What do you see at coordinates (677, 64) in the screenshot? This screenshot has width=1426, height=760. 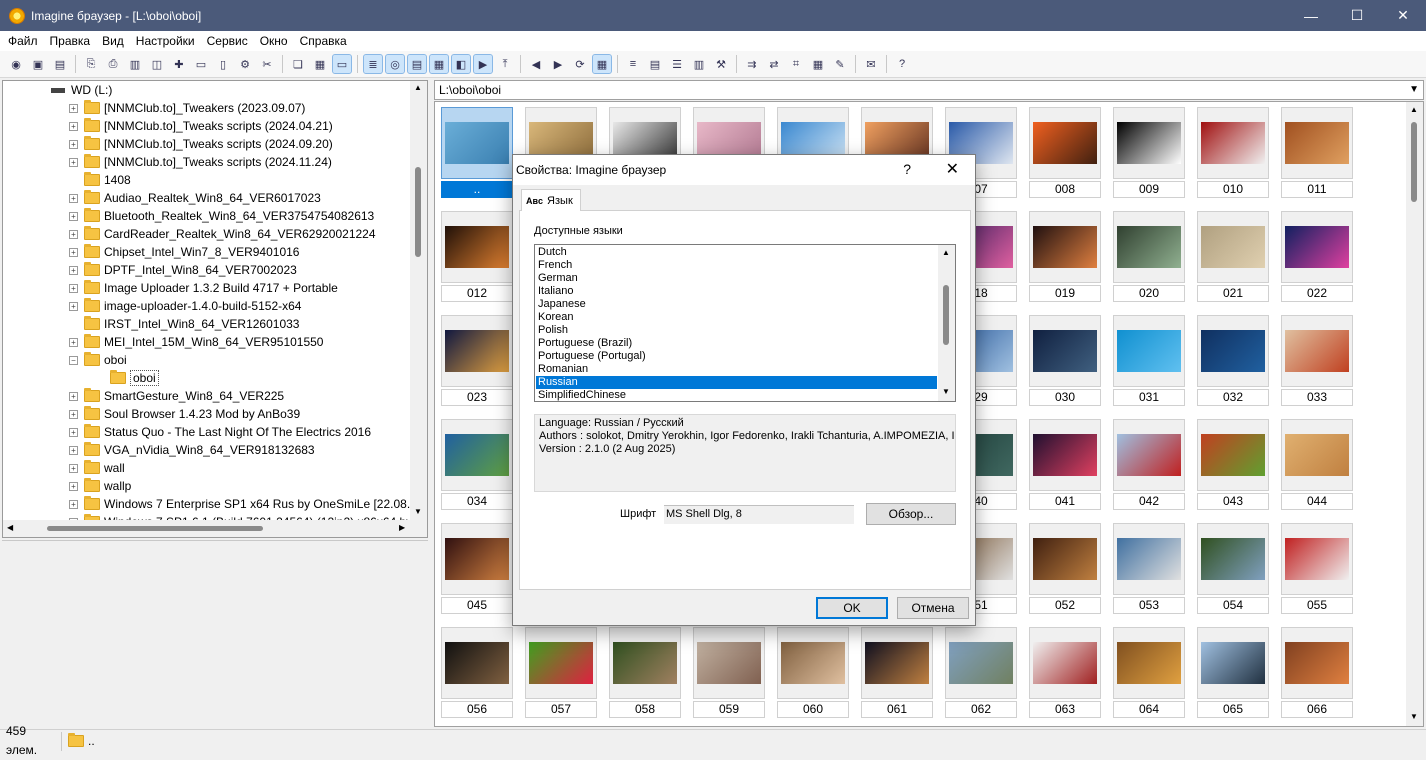 I see `details-icon: ☰` at bounding box center [677, 64].